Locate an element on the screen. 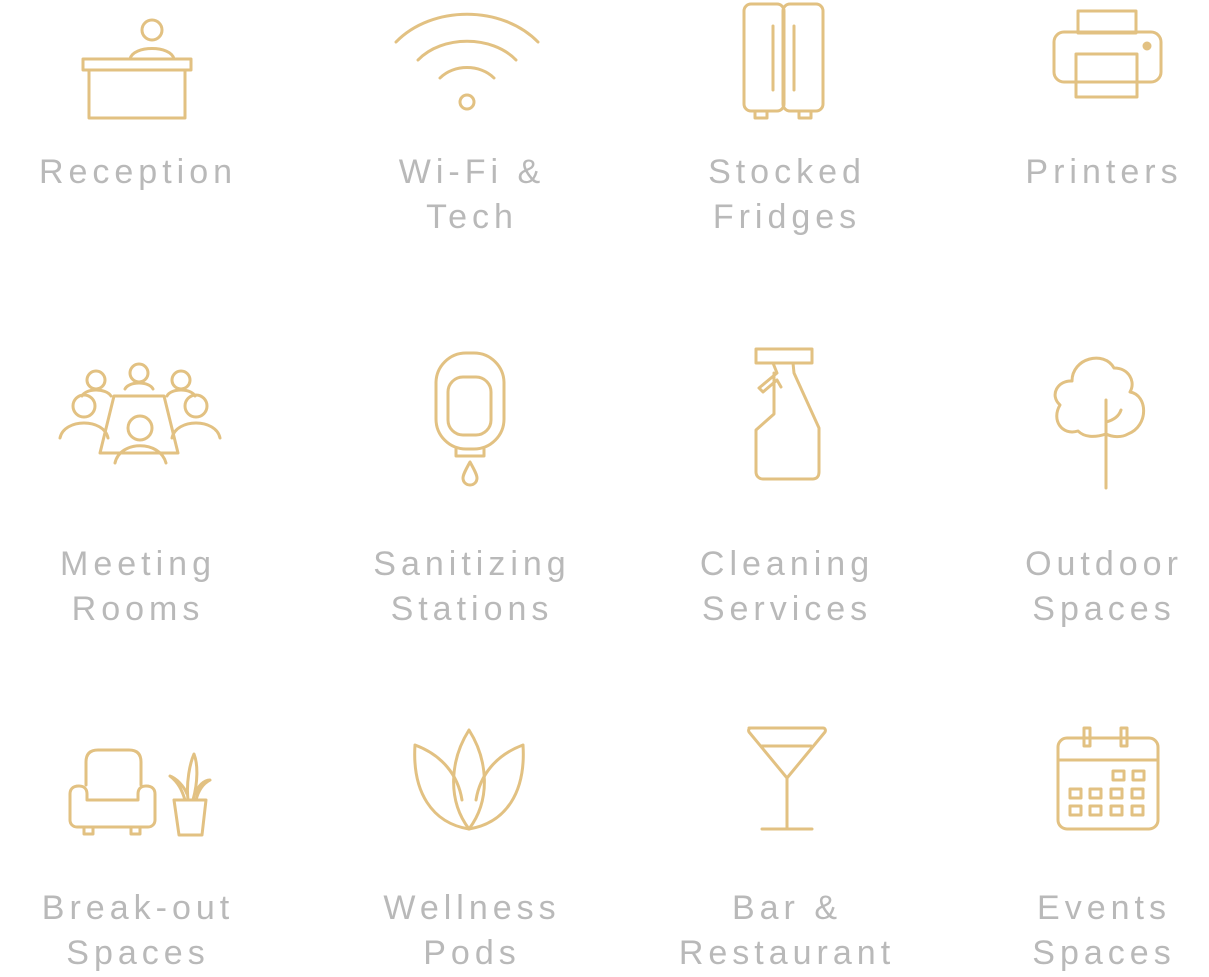 The height and width of the screenshot is (977, 1209). amenity-label-line1: Wellness is located at coordinates (472, 908).